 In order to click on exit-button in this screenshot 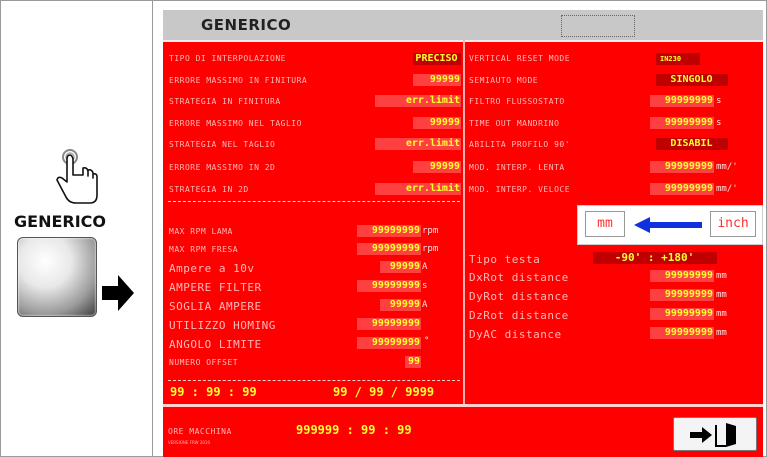, I will do `click(715, 434)`.